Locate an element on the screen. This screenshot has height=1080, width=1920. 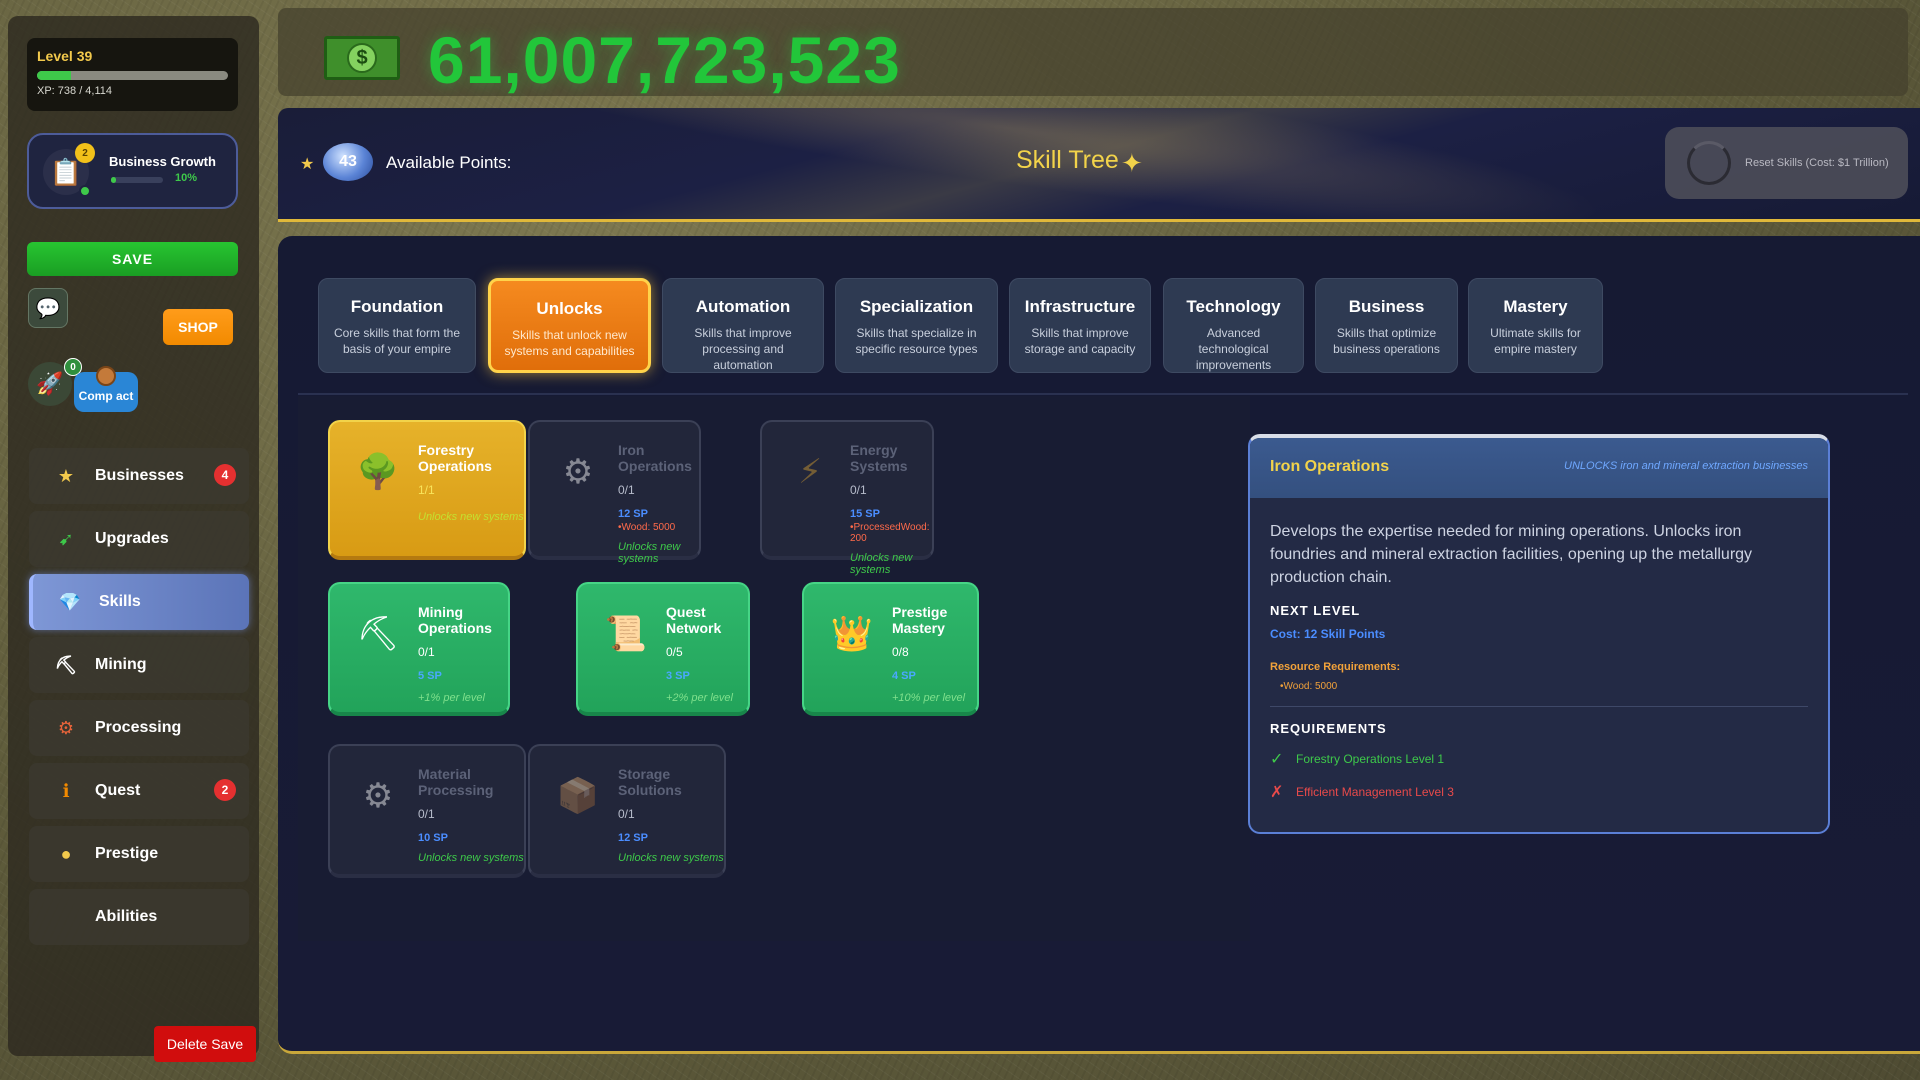
delete-save-button: Delete Save is located at coordinates (205, 1044).